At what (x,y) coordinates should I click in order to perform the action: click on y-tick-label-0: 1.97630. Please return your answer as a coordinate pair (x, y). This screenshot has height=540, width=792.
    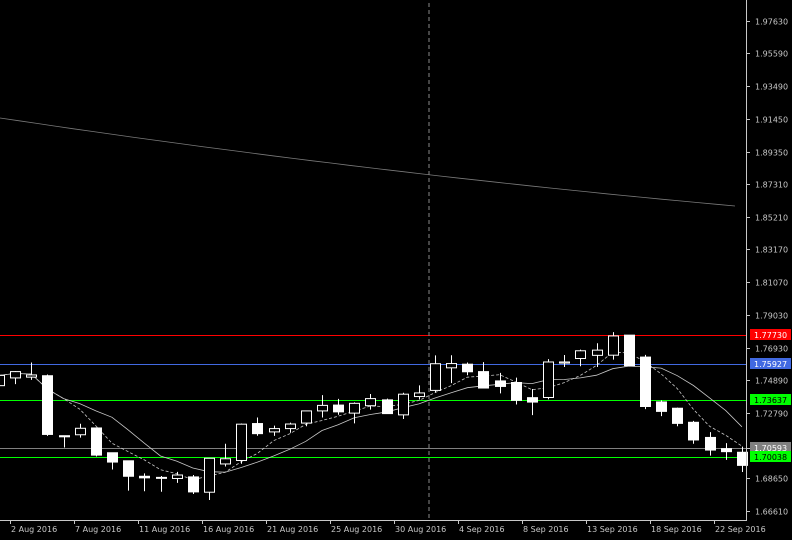
    Looking at the image, I should click on (771, 22).